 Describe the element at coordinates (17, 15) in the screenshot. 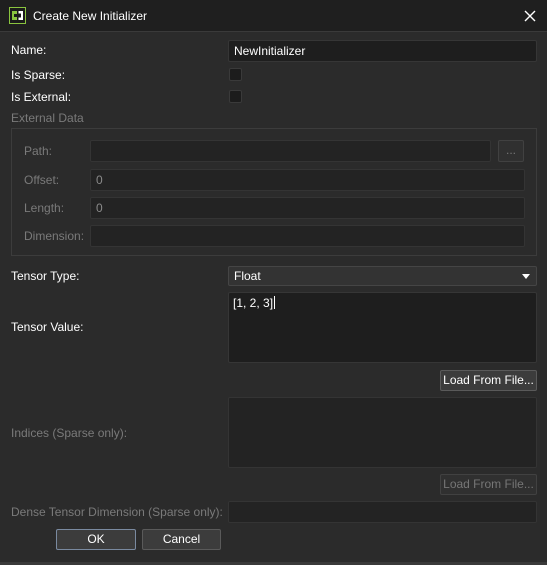

I see `app-icon` at that location.